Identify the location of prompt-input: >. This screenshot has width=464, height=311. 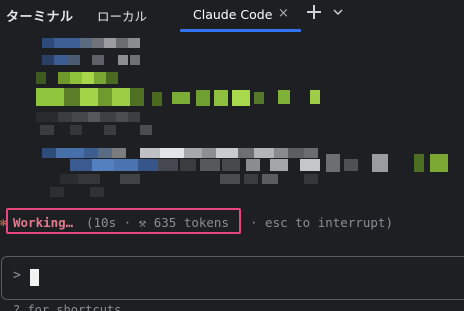
(232, 278).